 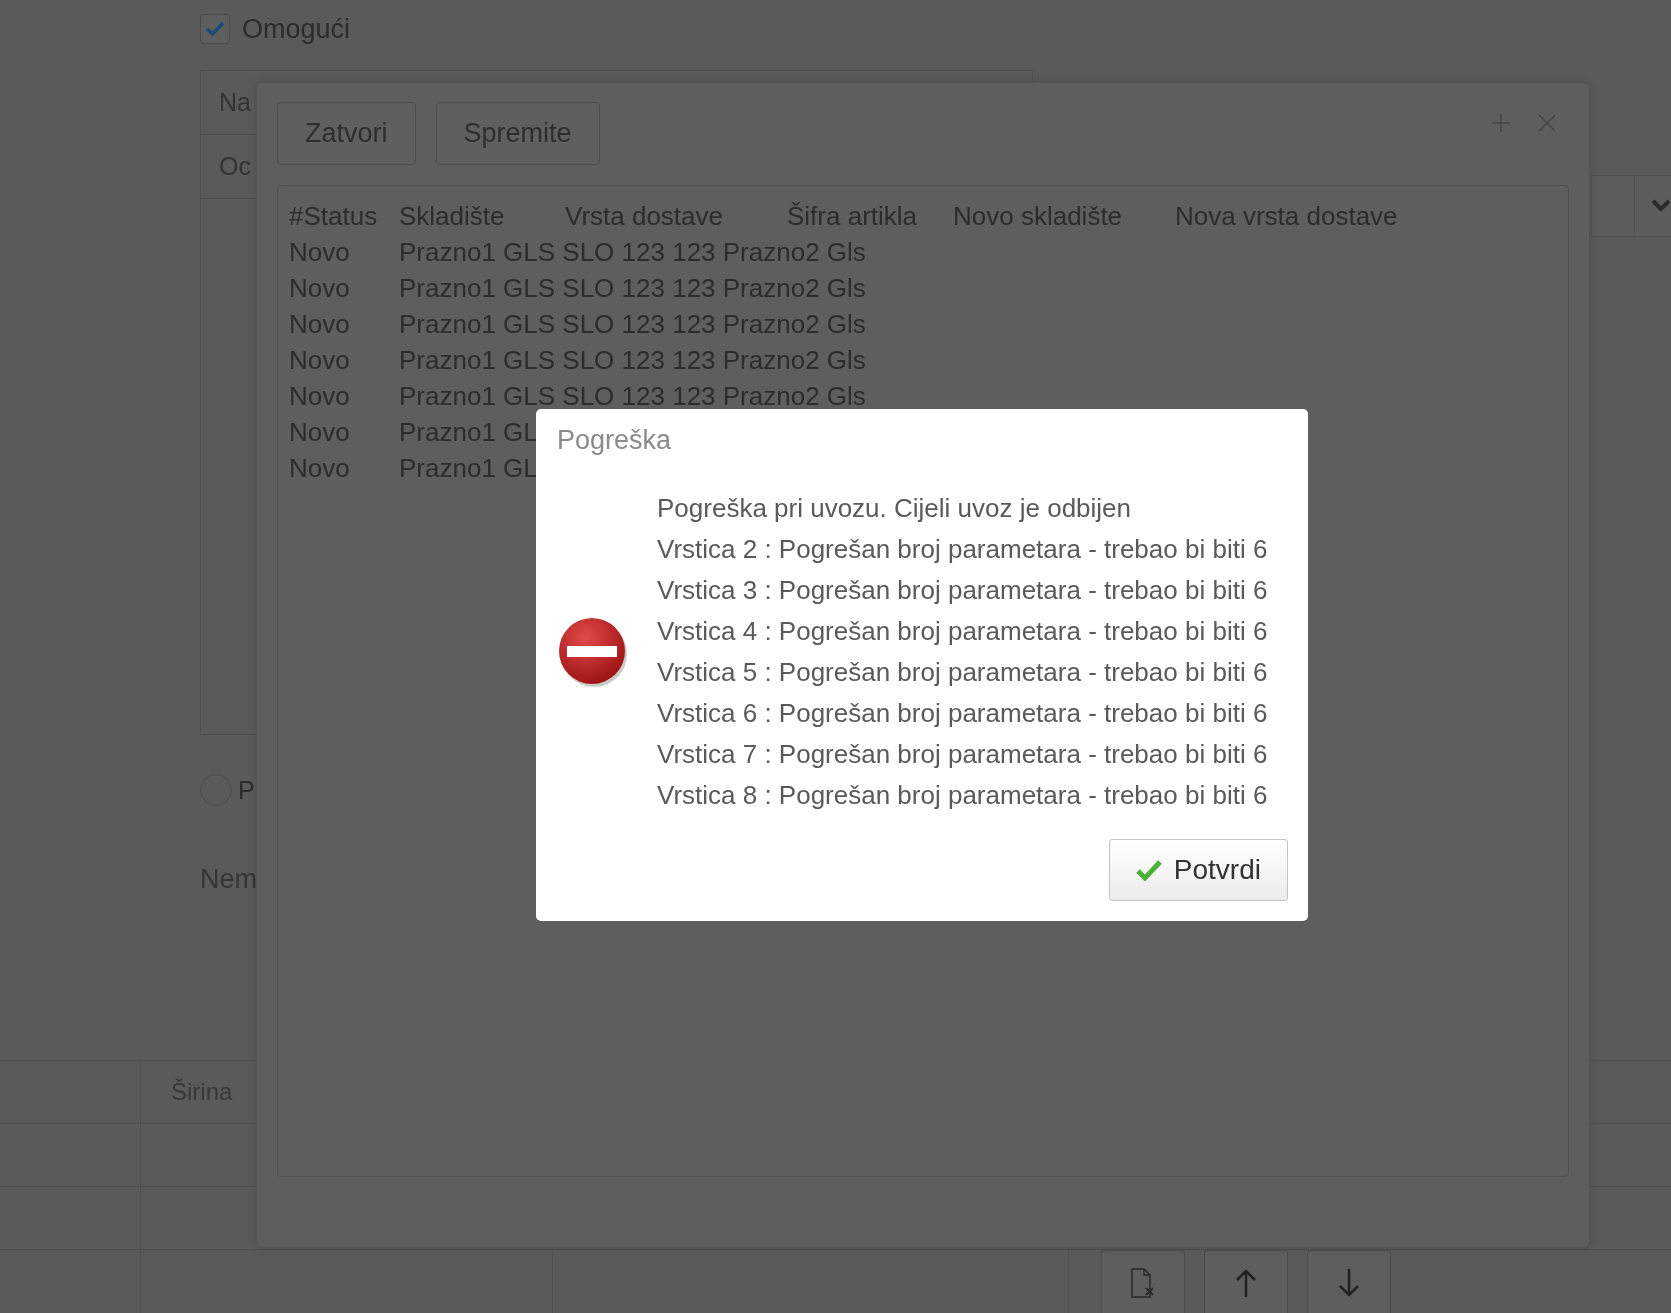 What do you see at coordinates (593, 651) in the screenshot?
I see `stop-icon` at bounding box center [593, 651].